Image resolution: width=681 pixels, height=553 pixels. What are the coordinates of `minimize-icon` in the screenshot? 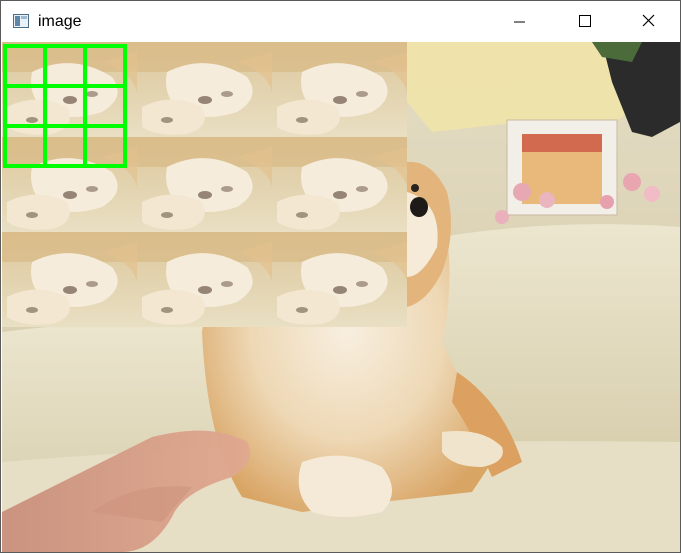 It's located at (519, 22).